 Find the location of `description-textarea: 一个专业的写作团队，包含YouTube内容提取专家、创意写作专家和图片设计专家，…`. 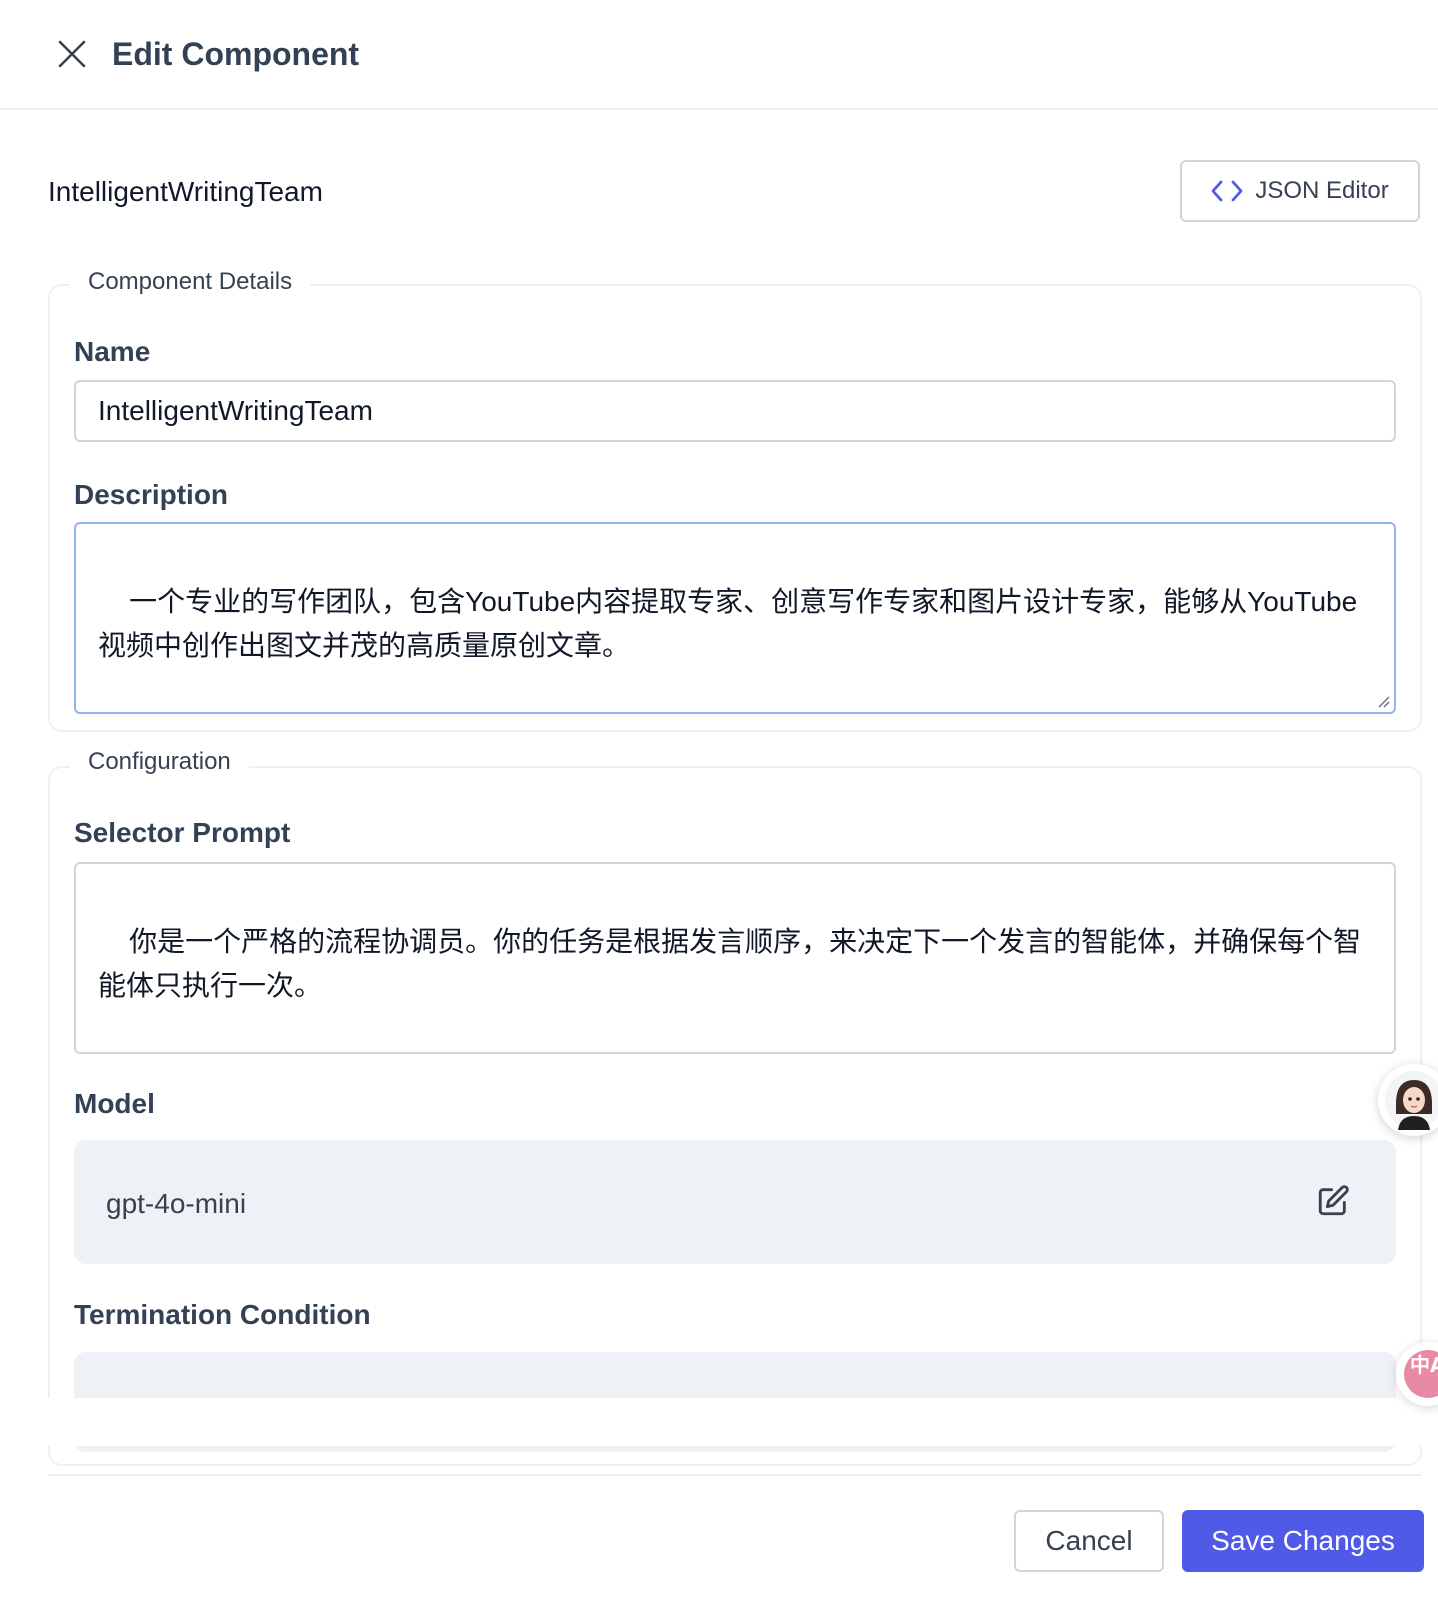

description-textarea: 一个专业的写作团队，包含YouTube内容提取专家、创意写作专家和图片设计专家，… is located at coordinates (735, 618).